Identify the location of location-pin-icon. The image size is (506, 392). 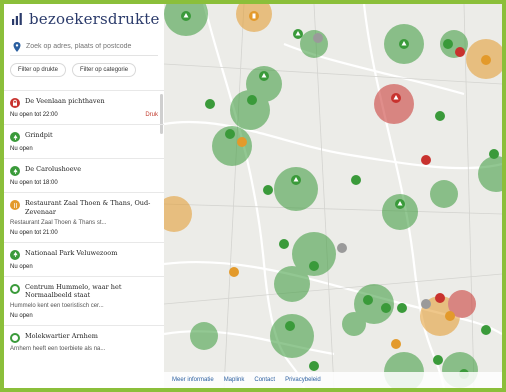
(17, 46).